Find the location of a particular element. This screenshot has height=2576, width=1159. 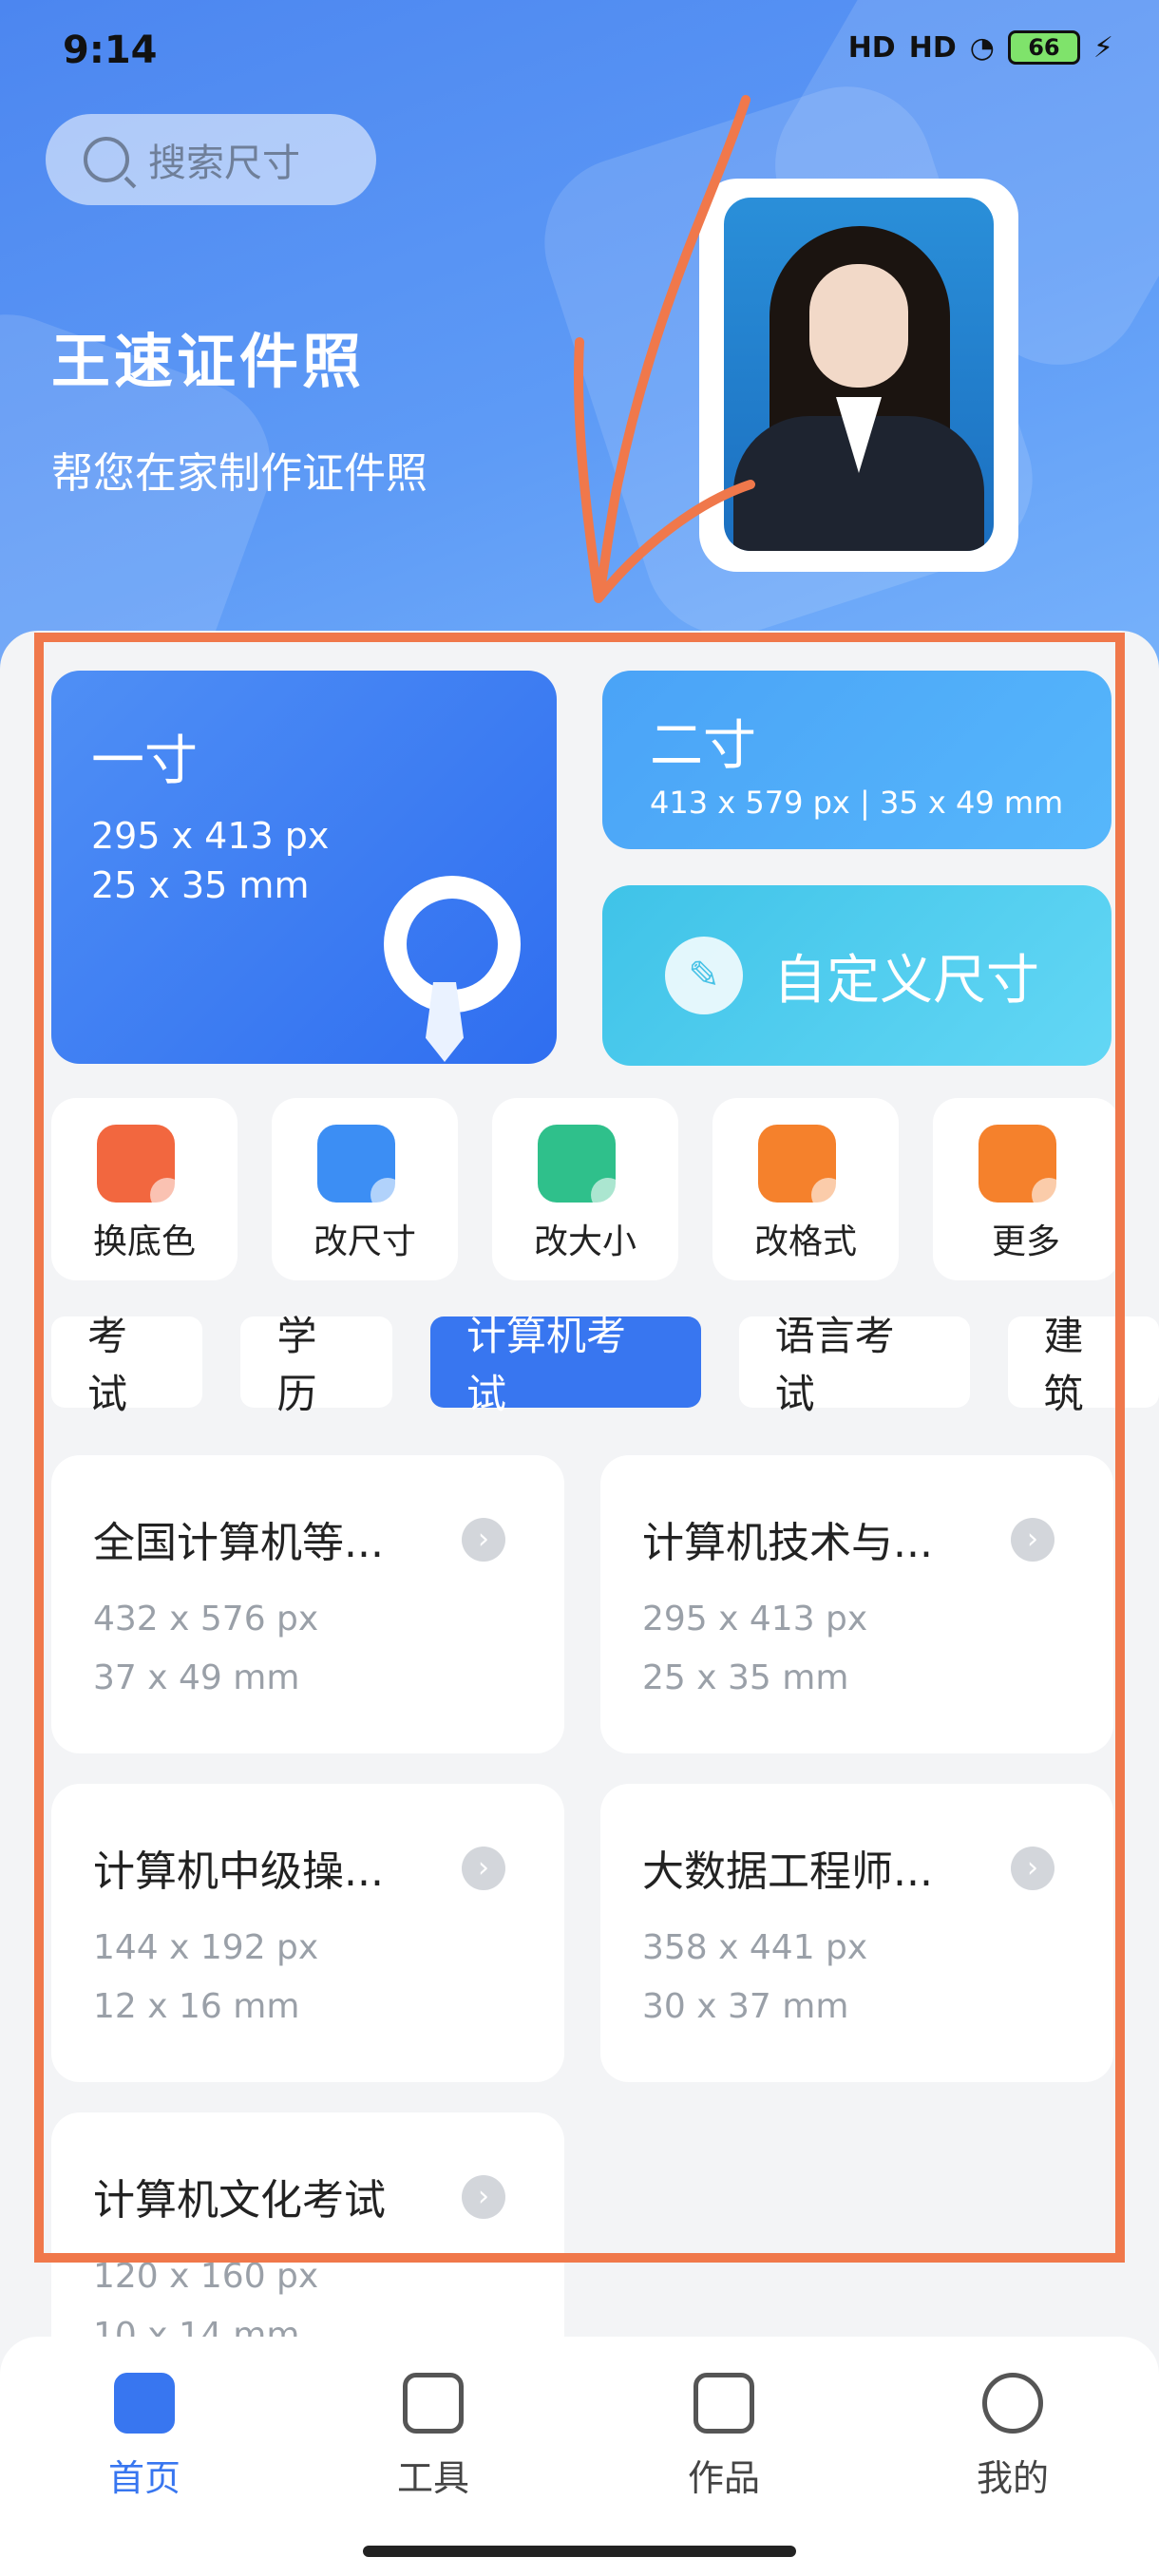

item-px: 358 x 441 px is located at coordinates (755, 1948).